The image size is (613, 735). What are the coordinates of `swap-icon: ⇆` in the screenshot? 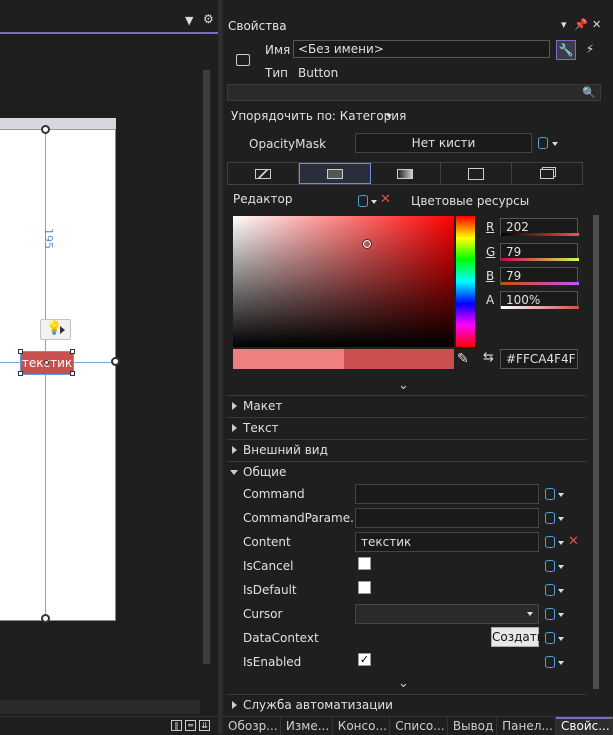 It's located at (488, 357).